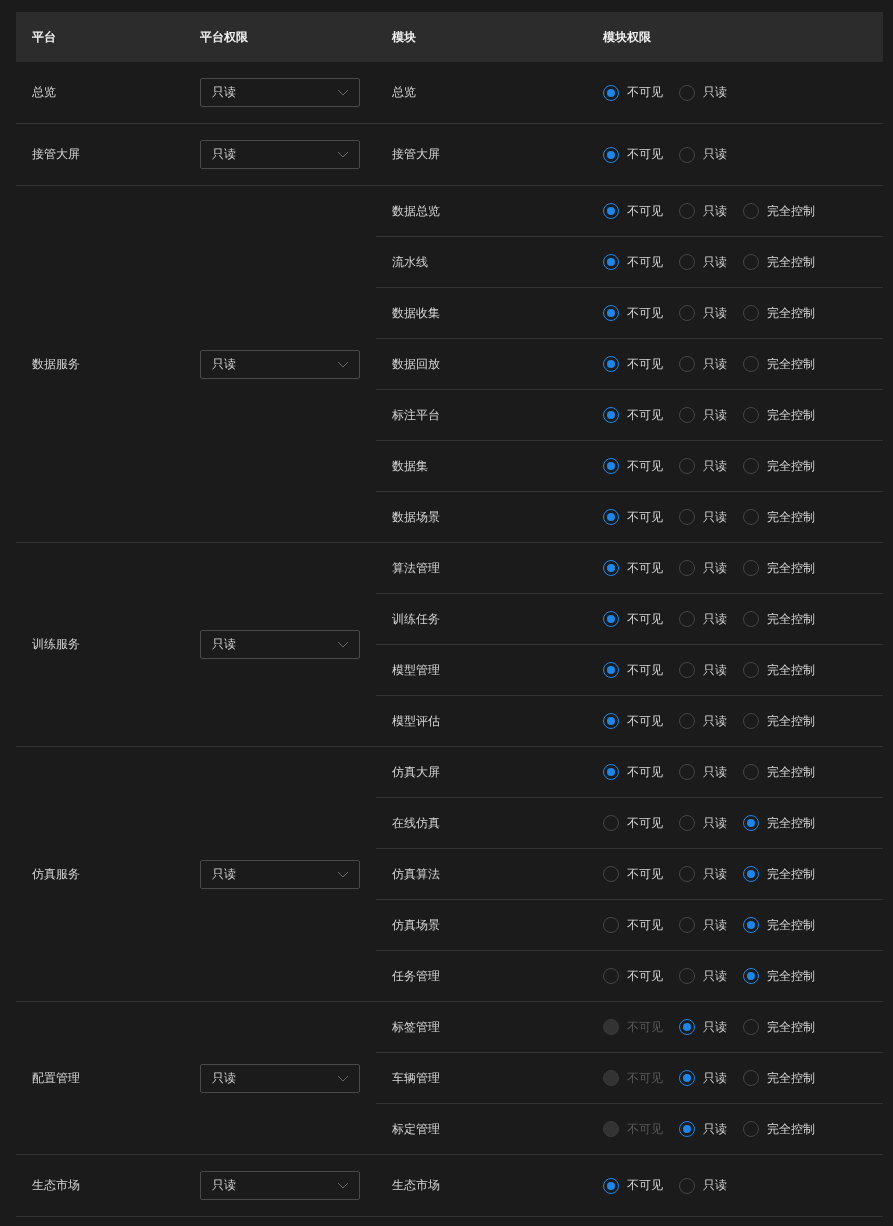 Image resolution: width=893 pixels, height=1226 pixels. I want to click on module-name: 标签管理, so click(416, 1027).